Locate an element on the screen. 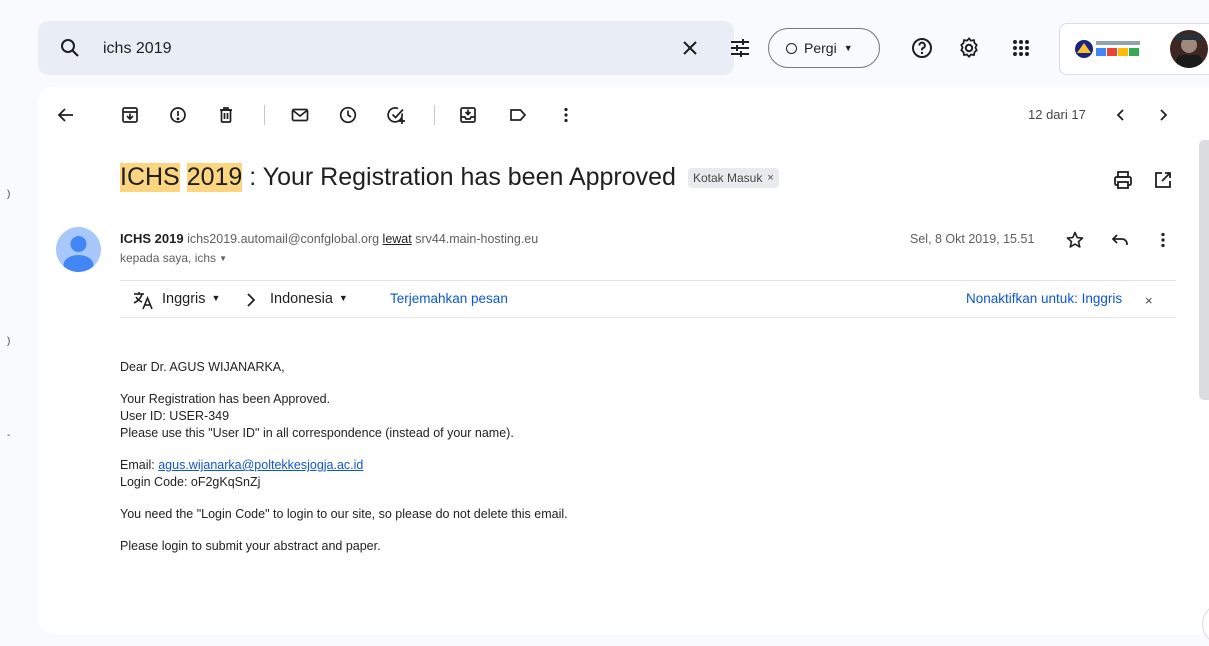 The image size is (1209, 646). disable-translation-link: Nonaktifkan untuk: Inggris is located at coordinates (1044, 298).